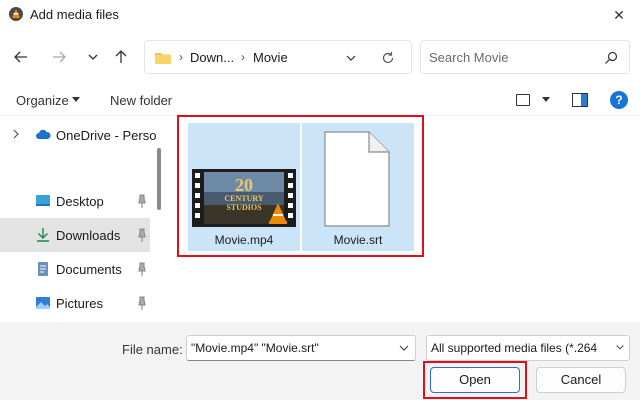 This screenshot has width=640, height=400. I want to click on sidebar-item-label: Pictures, so click(79, 303).